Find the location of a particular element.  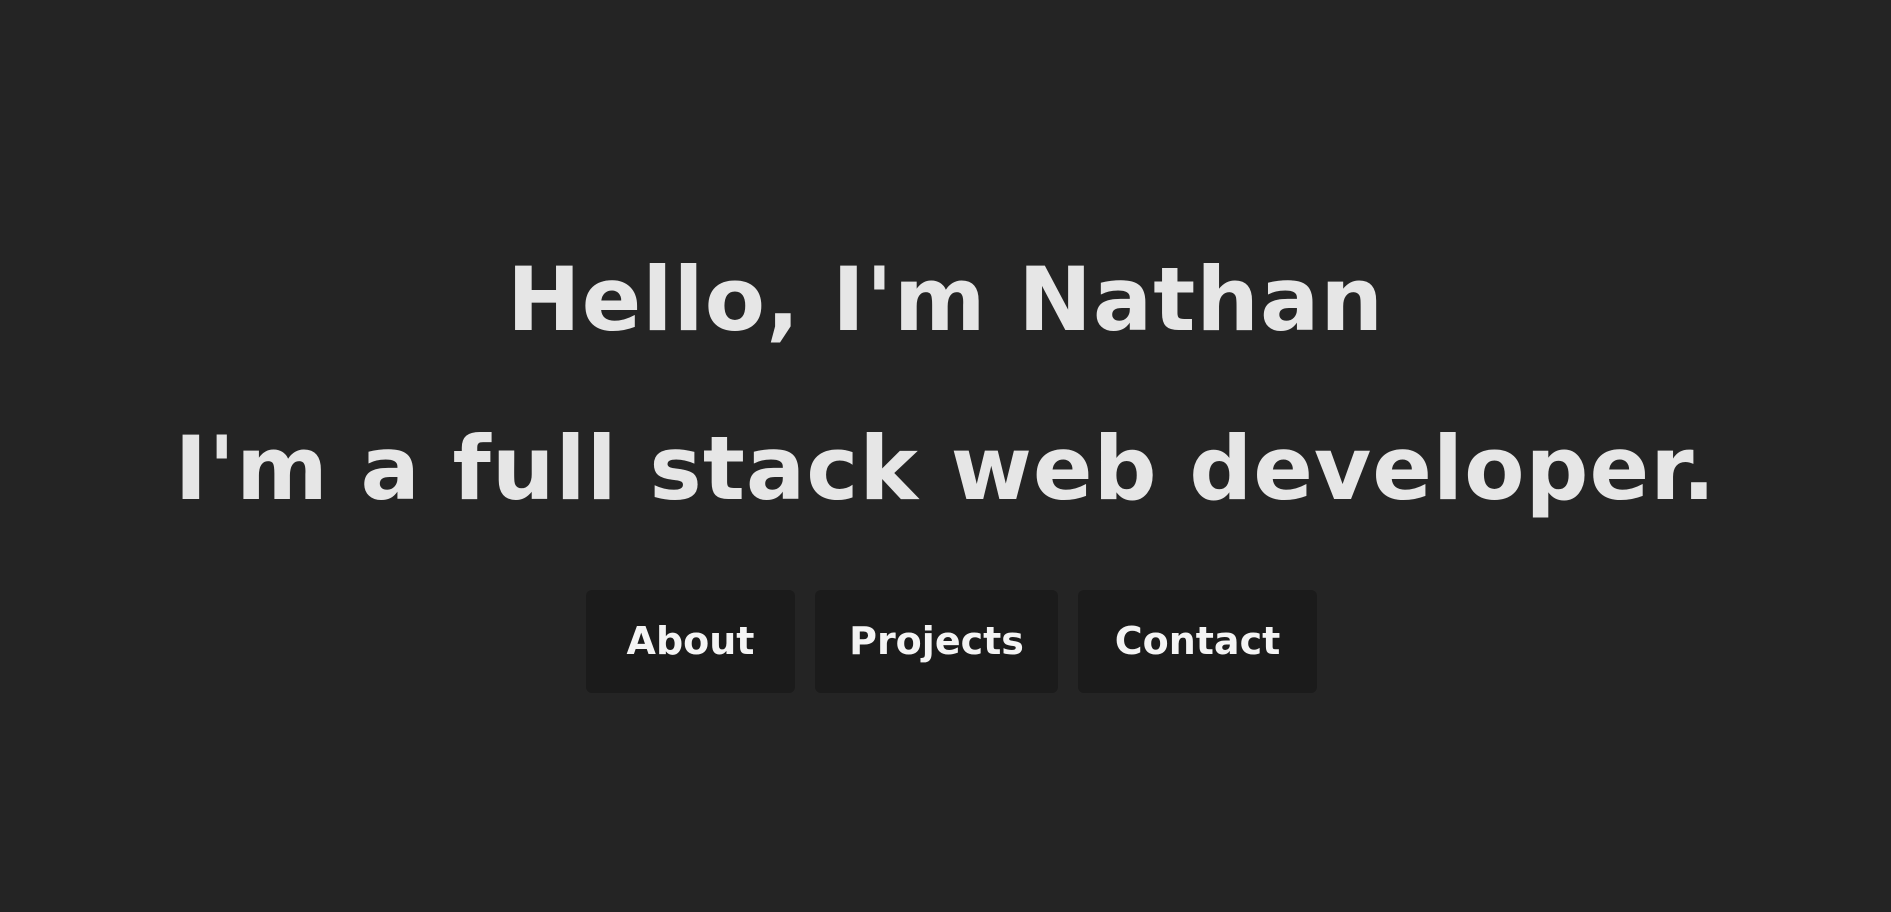

main-navigation: About Projects Contact is located at coordinates (945, 641).